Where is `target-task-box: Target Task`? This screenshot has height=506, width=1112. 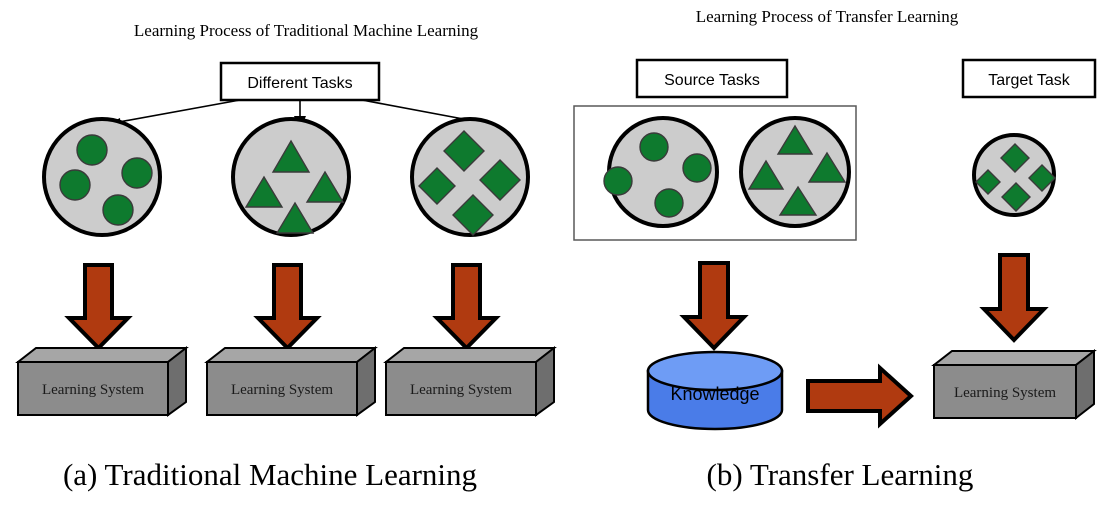
target-task-box: Target Task is located at coordinates (1029, 78).